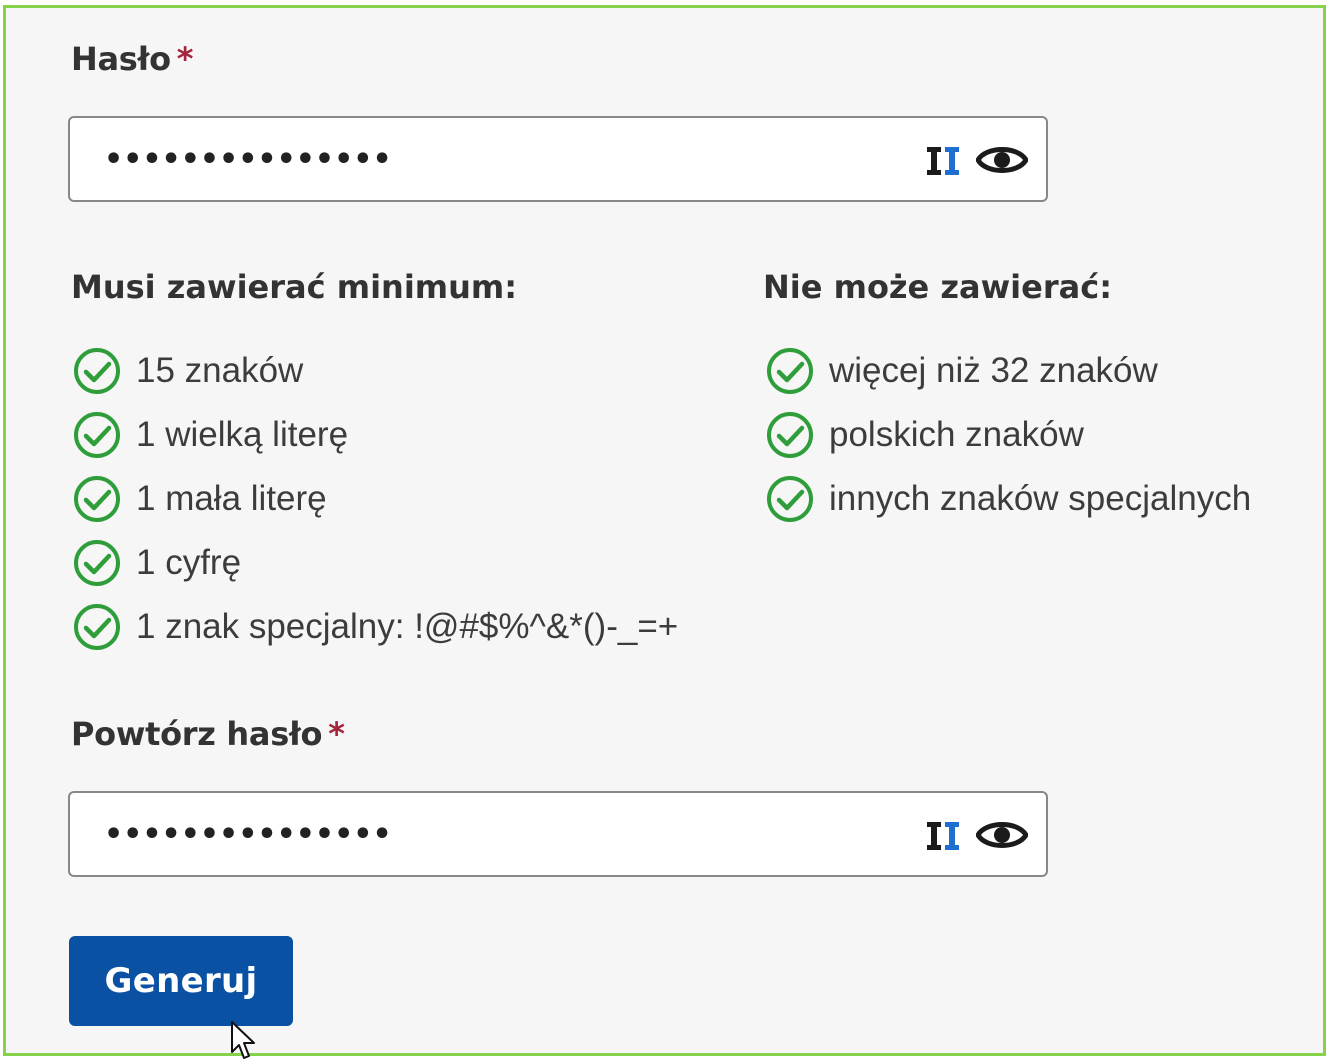  I want to click on rule-text: 15 znaków, so click(220, 370).